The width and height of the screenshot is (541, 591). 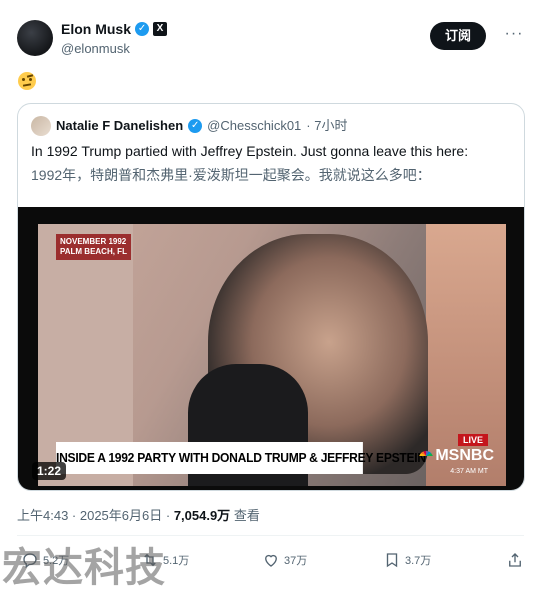 I want to click on video-location-tag: NOVEMBER 1992 PALM BEACH, FL, so click(x=93, y=247).